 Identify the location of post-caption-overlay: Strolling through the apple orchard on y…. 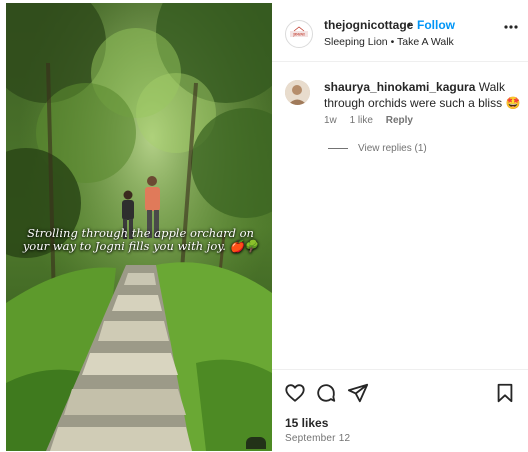
(140, 239).